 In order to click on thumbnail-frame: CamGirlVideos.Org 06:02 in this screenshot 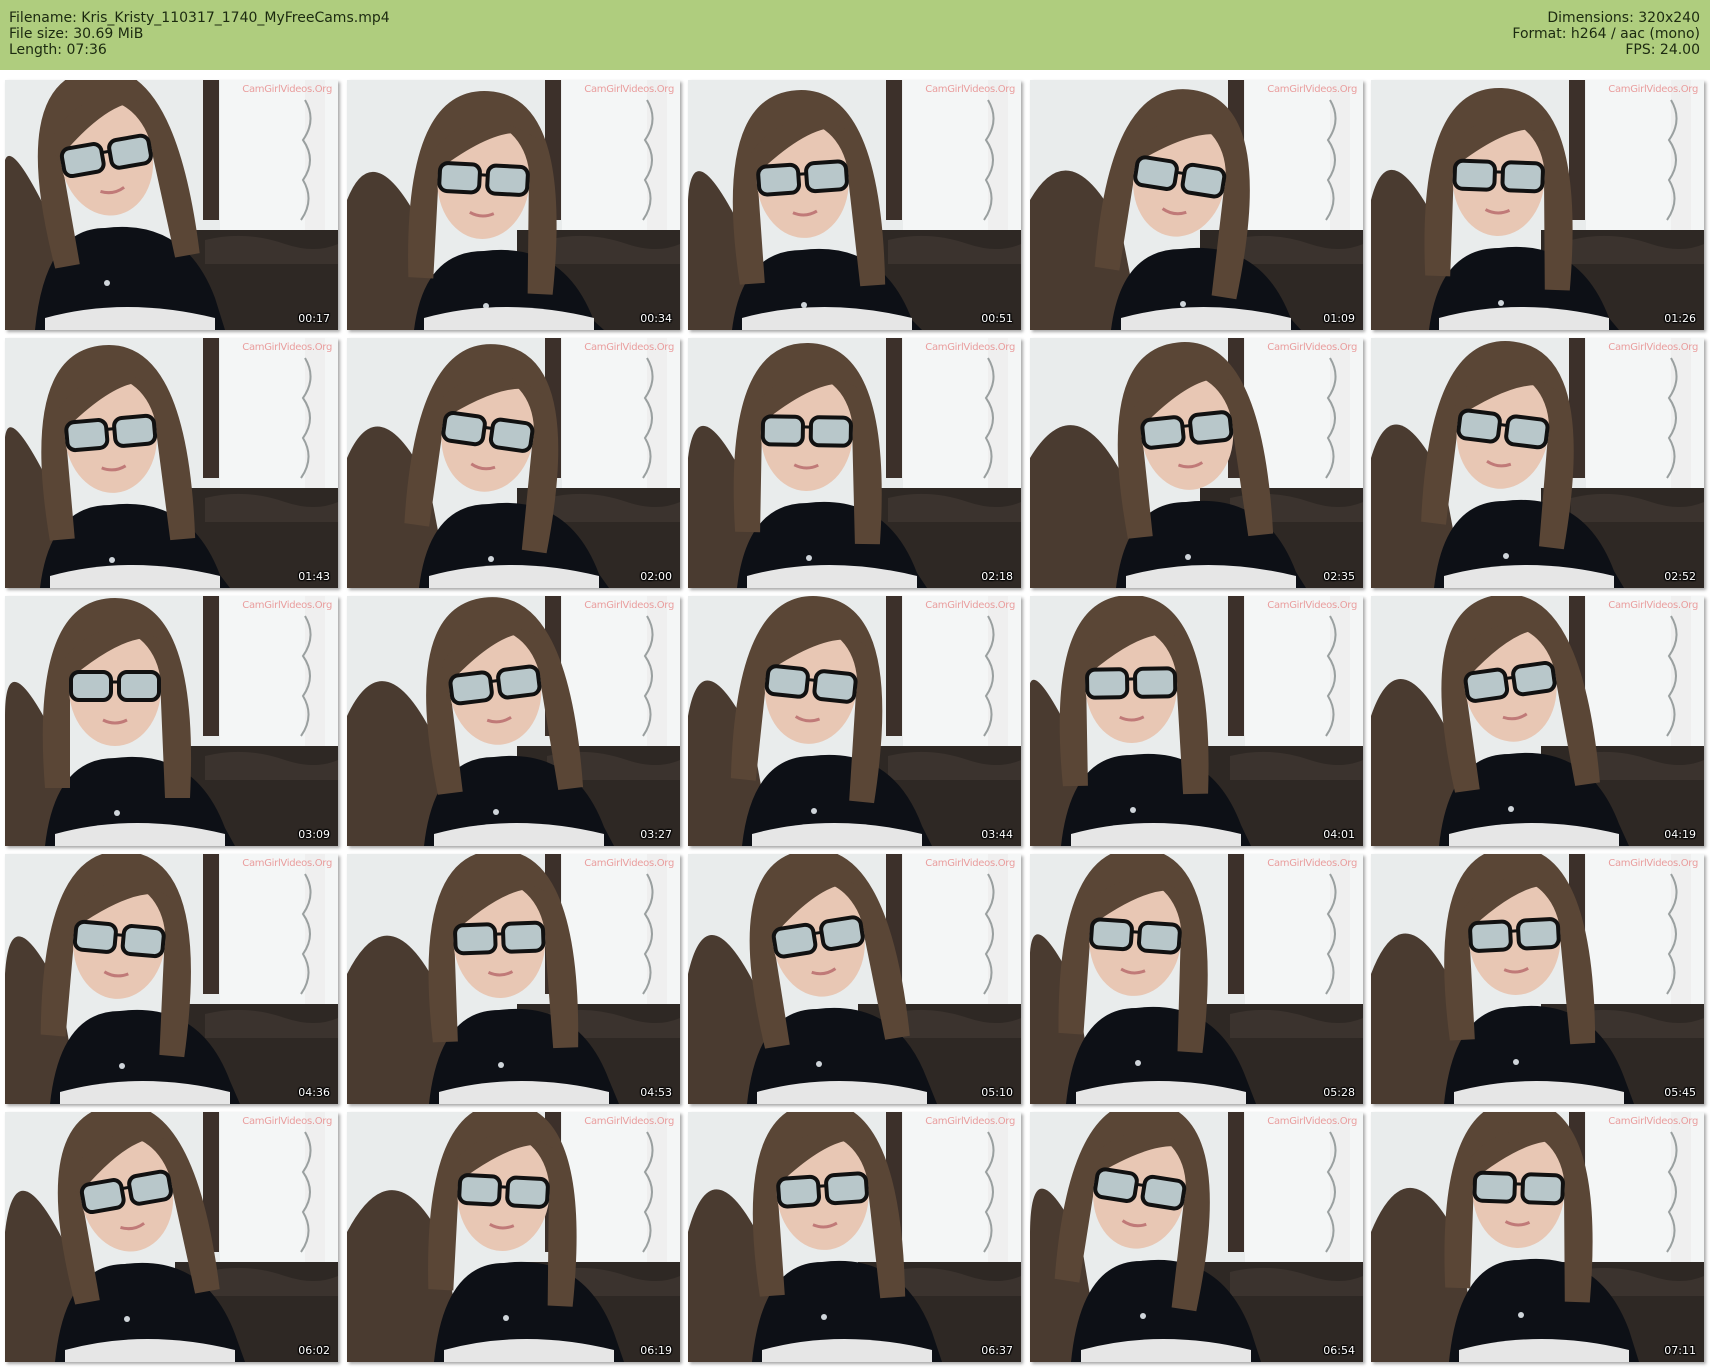, I will do `click(171, 1237)`.